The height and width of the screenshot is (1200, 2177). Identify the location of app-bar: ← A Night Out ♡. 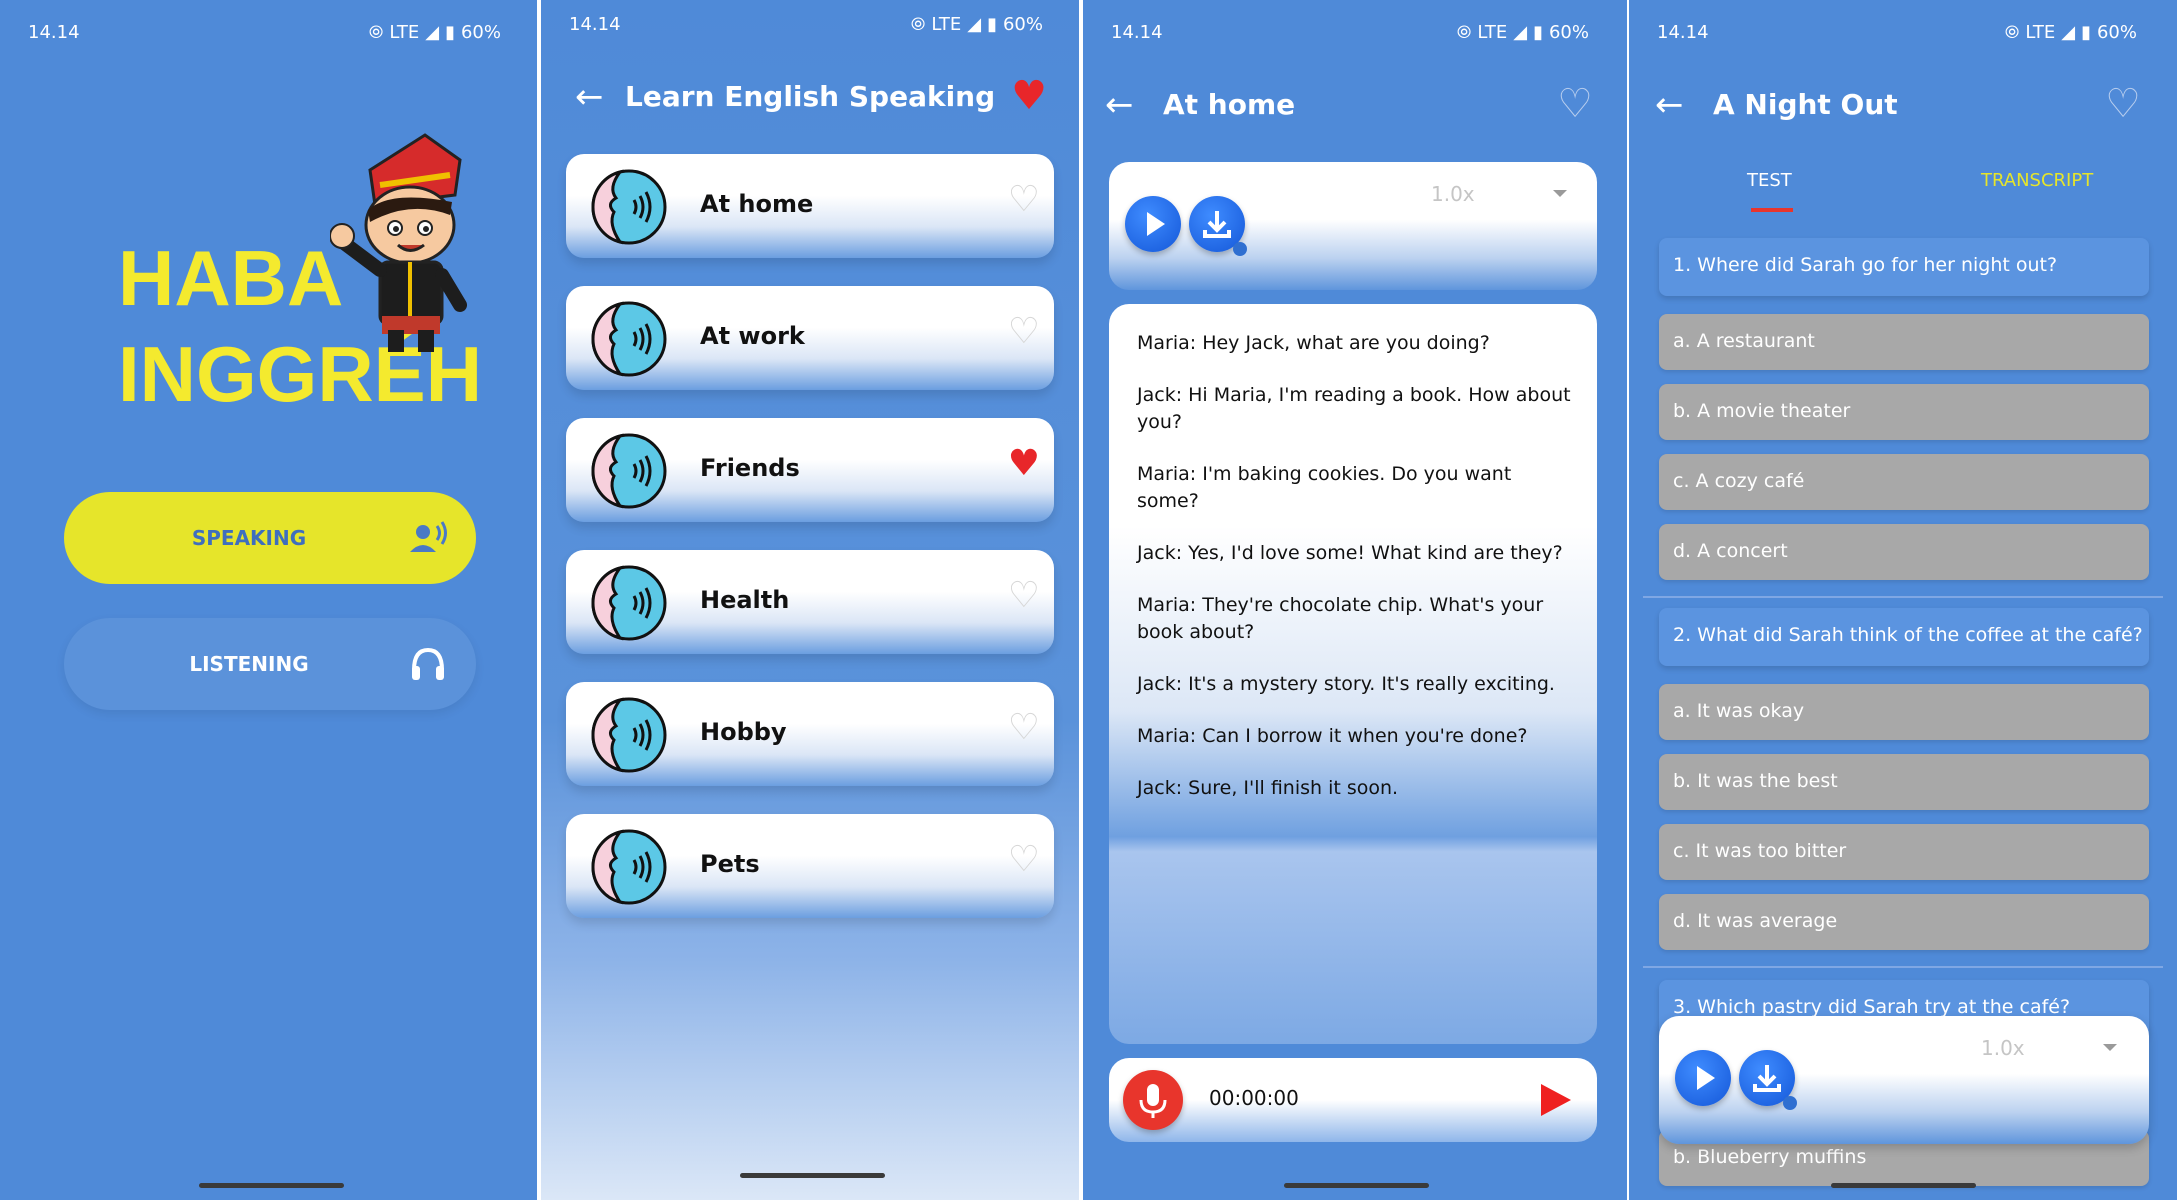
(1903, 108).